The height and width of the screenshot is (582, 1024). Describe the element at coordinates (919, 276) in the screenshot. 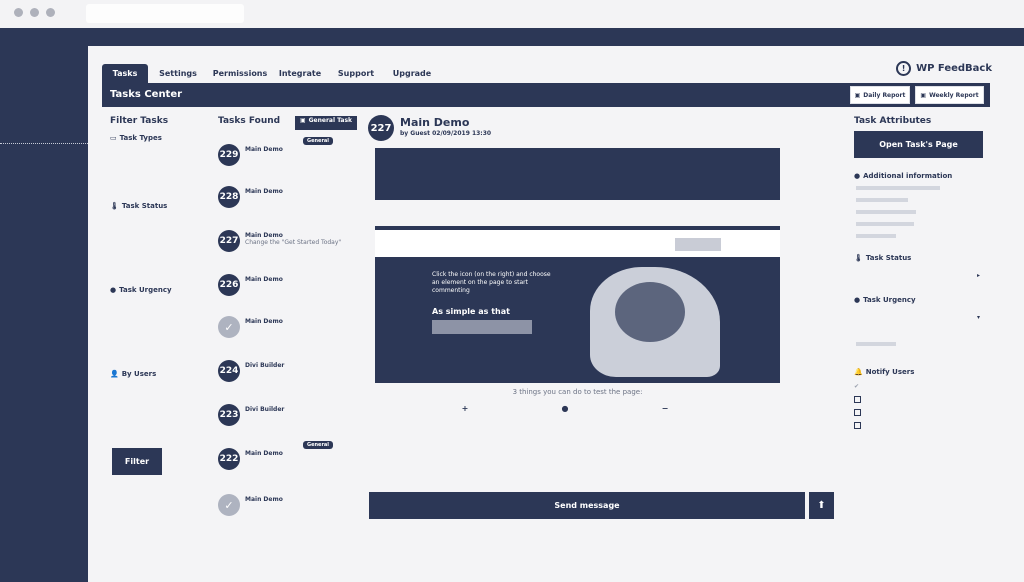

I see `task-status-select: ▸` at that location.